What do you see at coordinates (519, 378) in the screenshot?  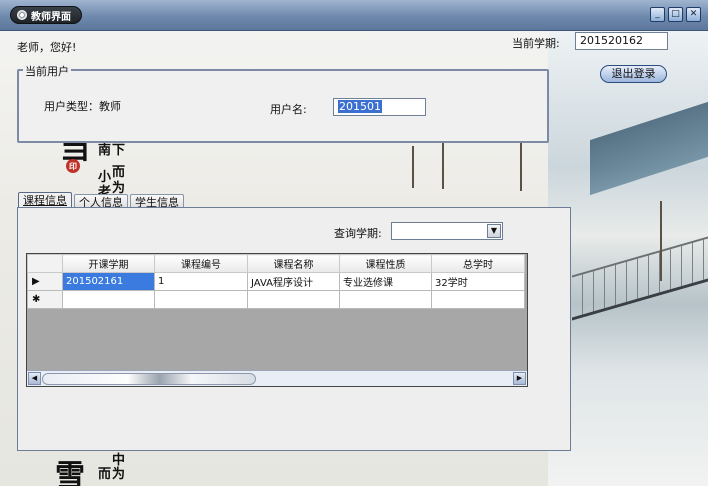 I see `scroll-right-icon: ▶` at bounding box center [519, 378].